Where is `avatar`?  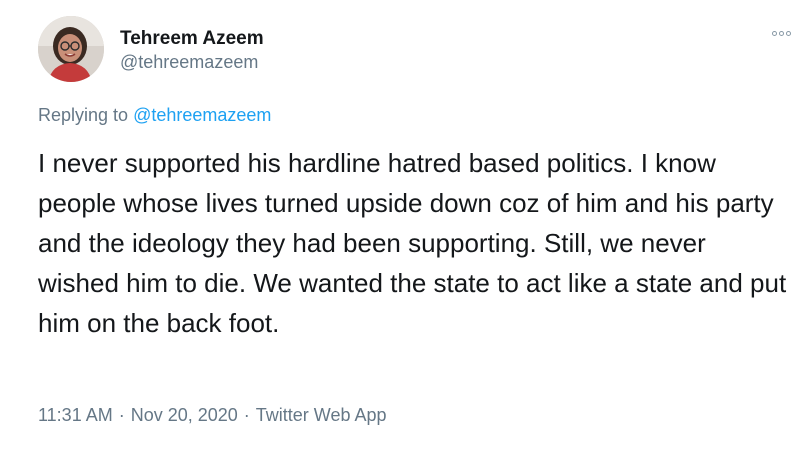 avatar is located at coordinates (71, 49).